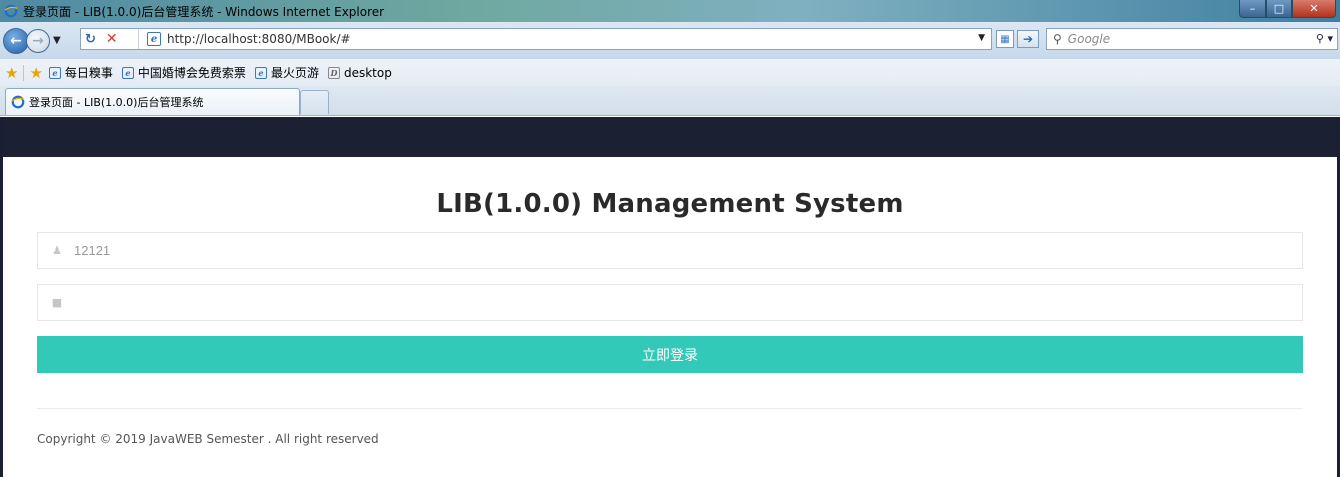 The height and width of the screenshot is (477, 1340). What do you see at coordinates (259, 39) in the screenshot?
I see `url-text: http://localhost:8080/MBook/#` at bounding box center [259, 39].